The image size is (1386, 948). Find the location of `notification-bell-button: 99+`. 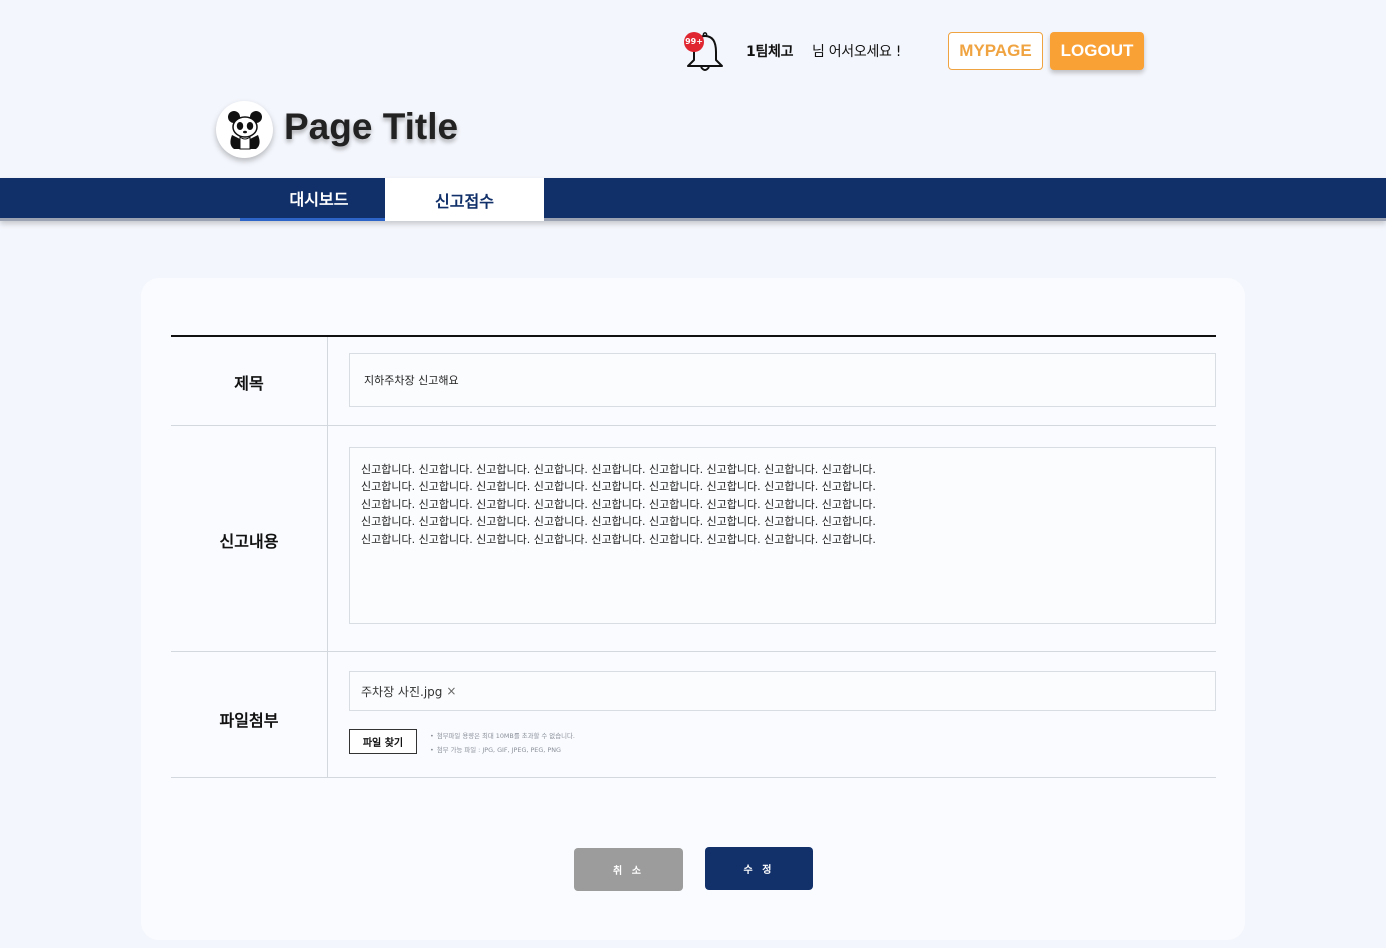

notification-bell-button: 99+ is located at coordinates (705, 51).